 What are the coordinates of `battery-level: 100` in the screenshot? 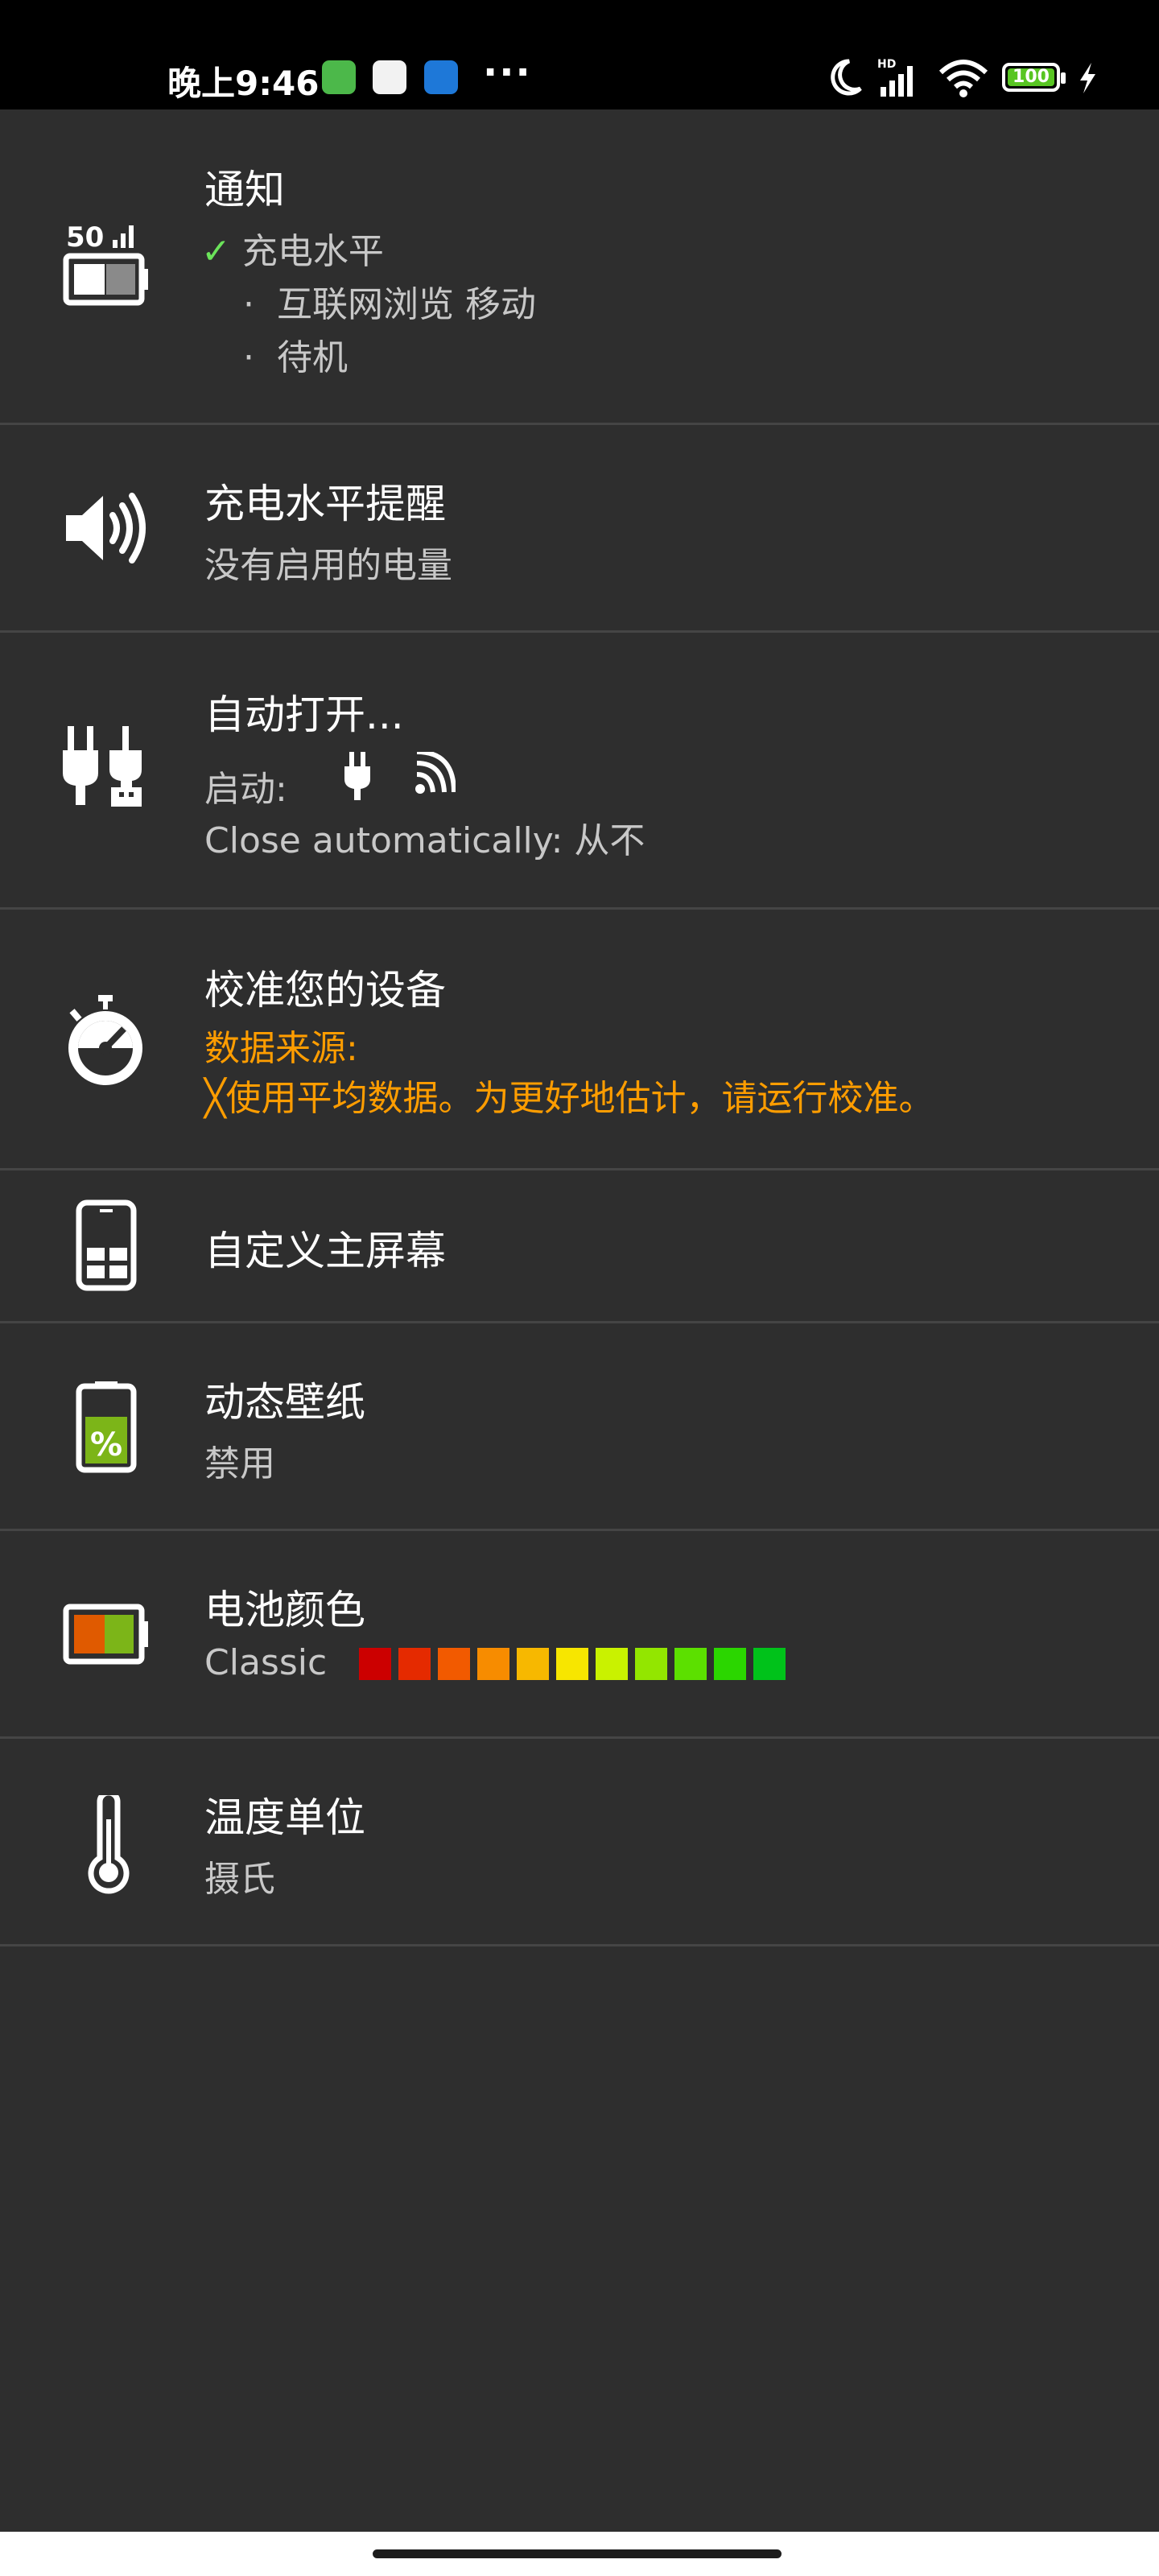 It's located at (1031, 77).